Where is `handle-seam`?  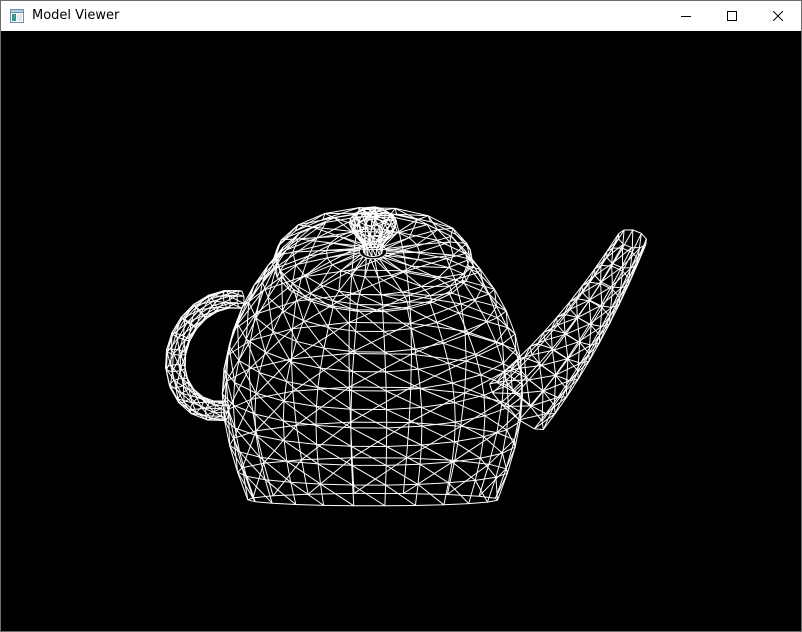 handle-seam is located at coordinates (213, 356).